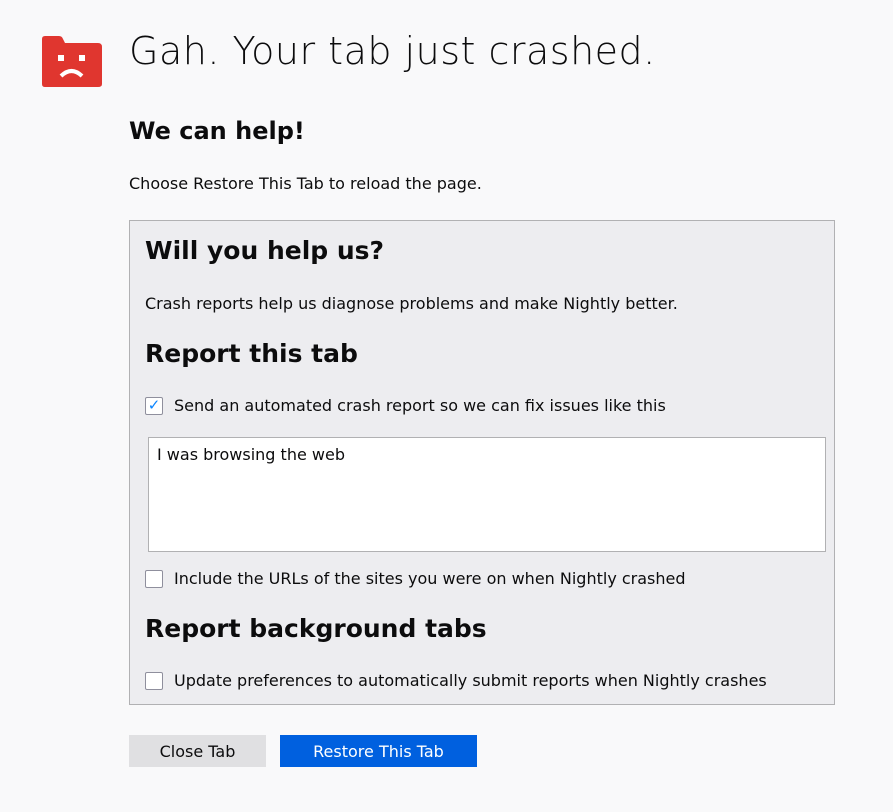 The width and height of the screenshot is (893, 812). What do you see at coordinates (217, 131) in the screenshot?
I see `help-heading: We can help!` at bounding box center [217, 131].